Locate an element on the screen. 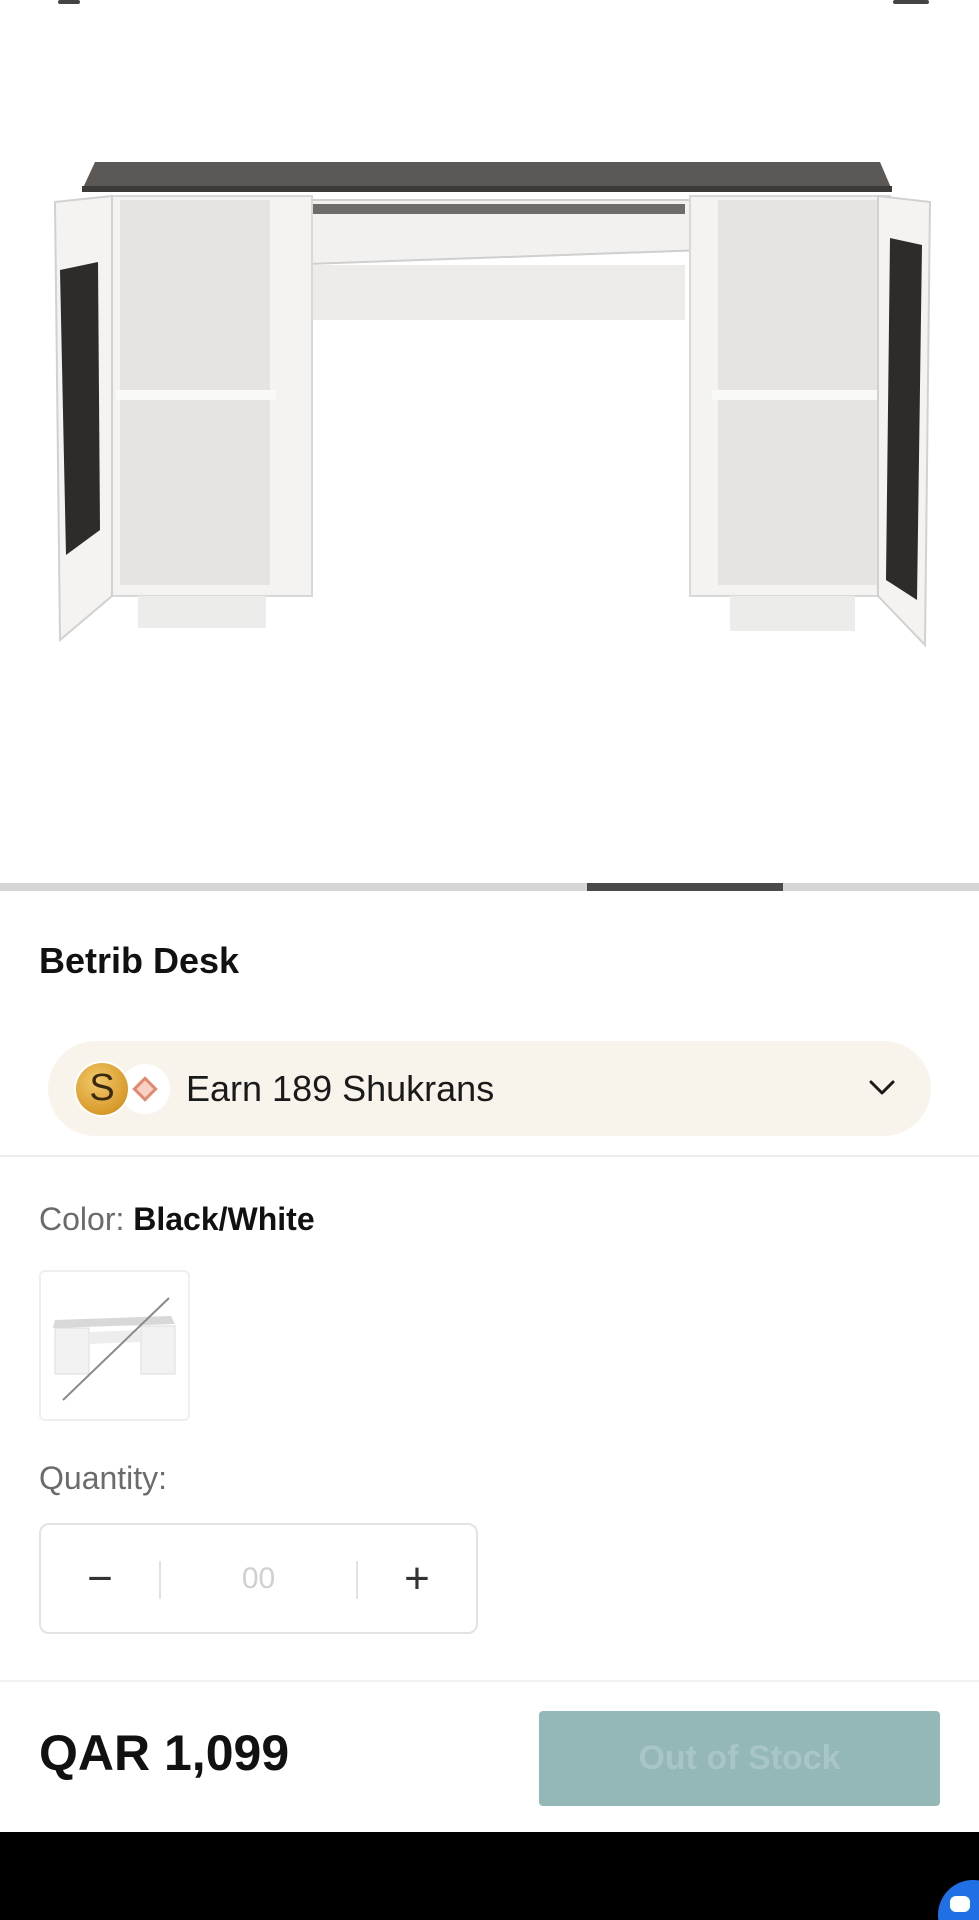 This screenshot has height=1920, width=979. carousel-active-indicator is located at coordinates (685, 887).